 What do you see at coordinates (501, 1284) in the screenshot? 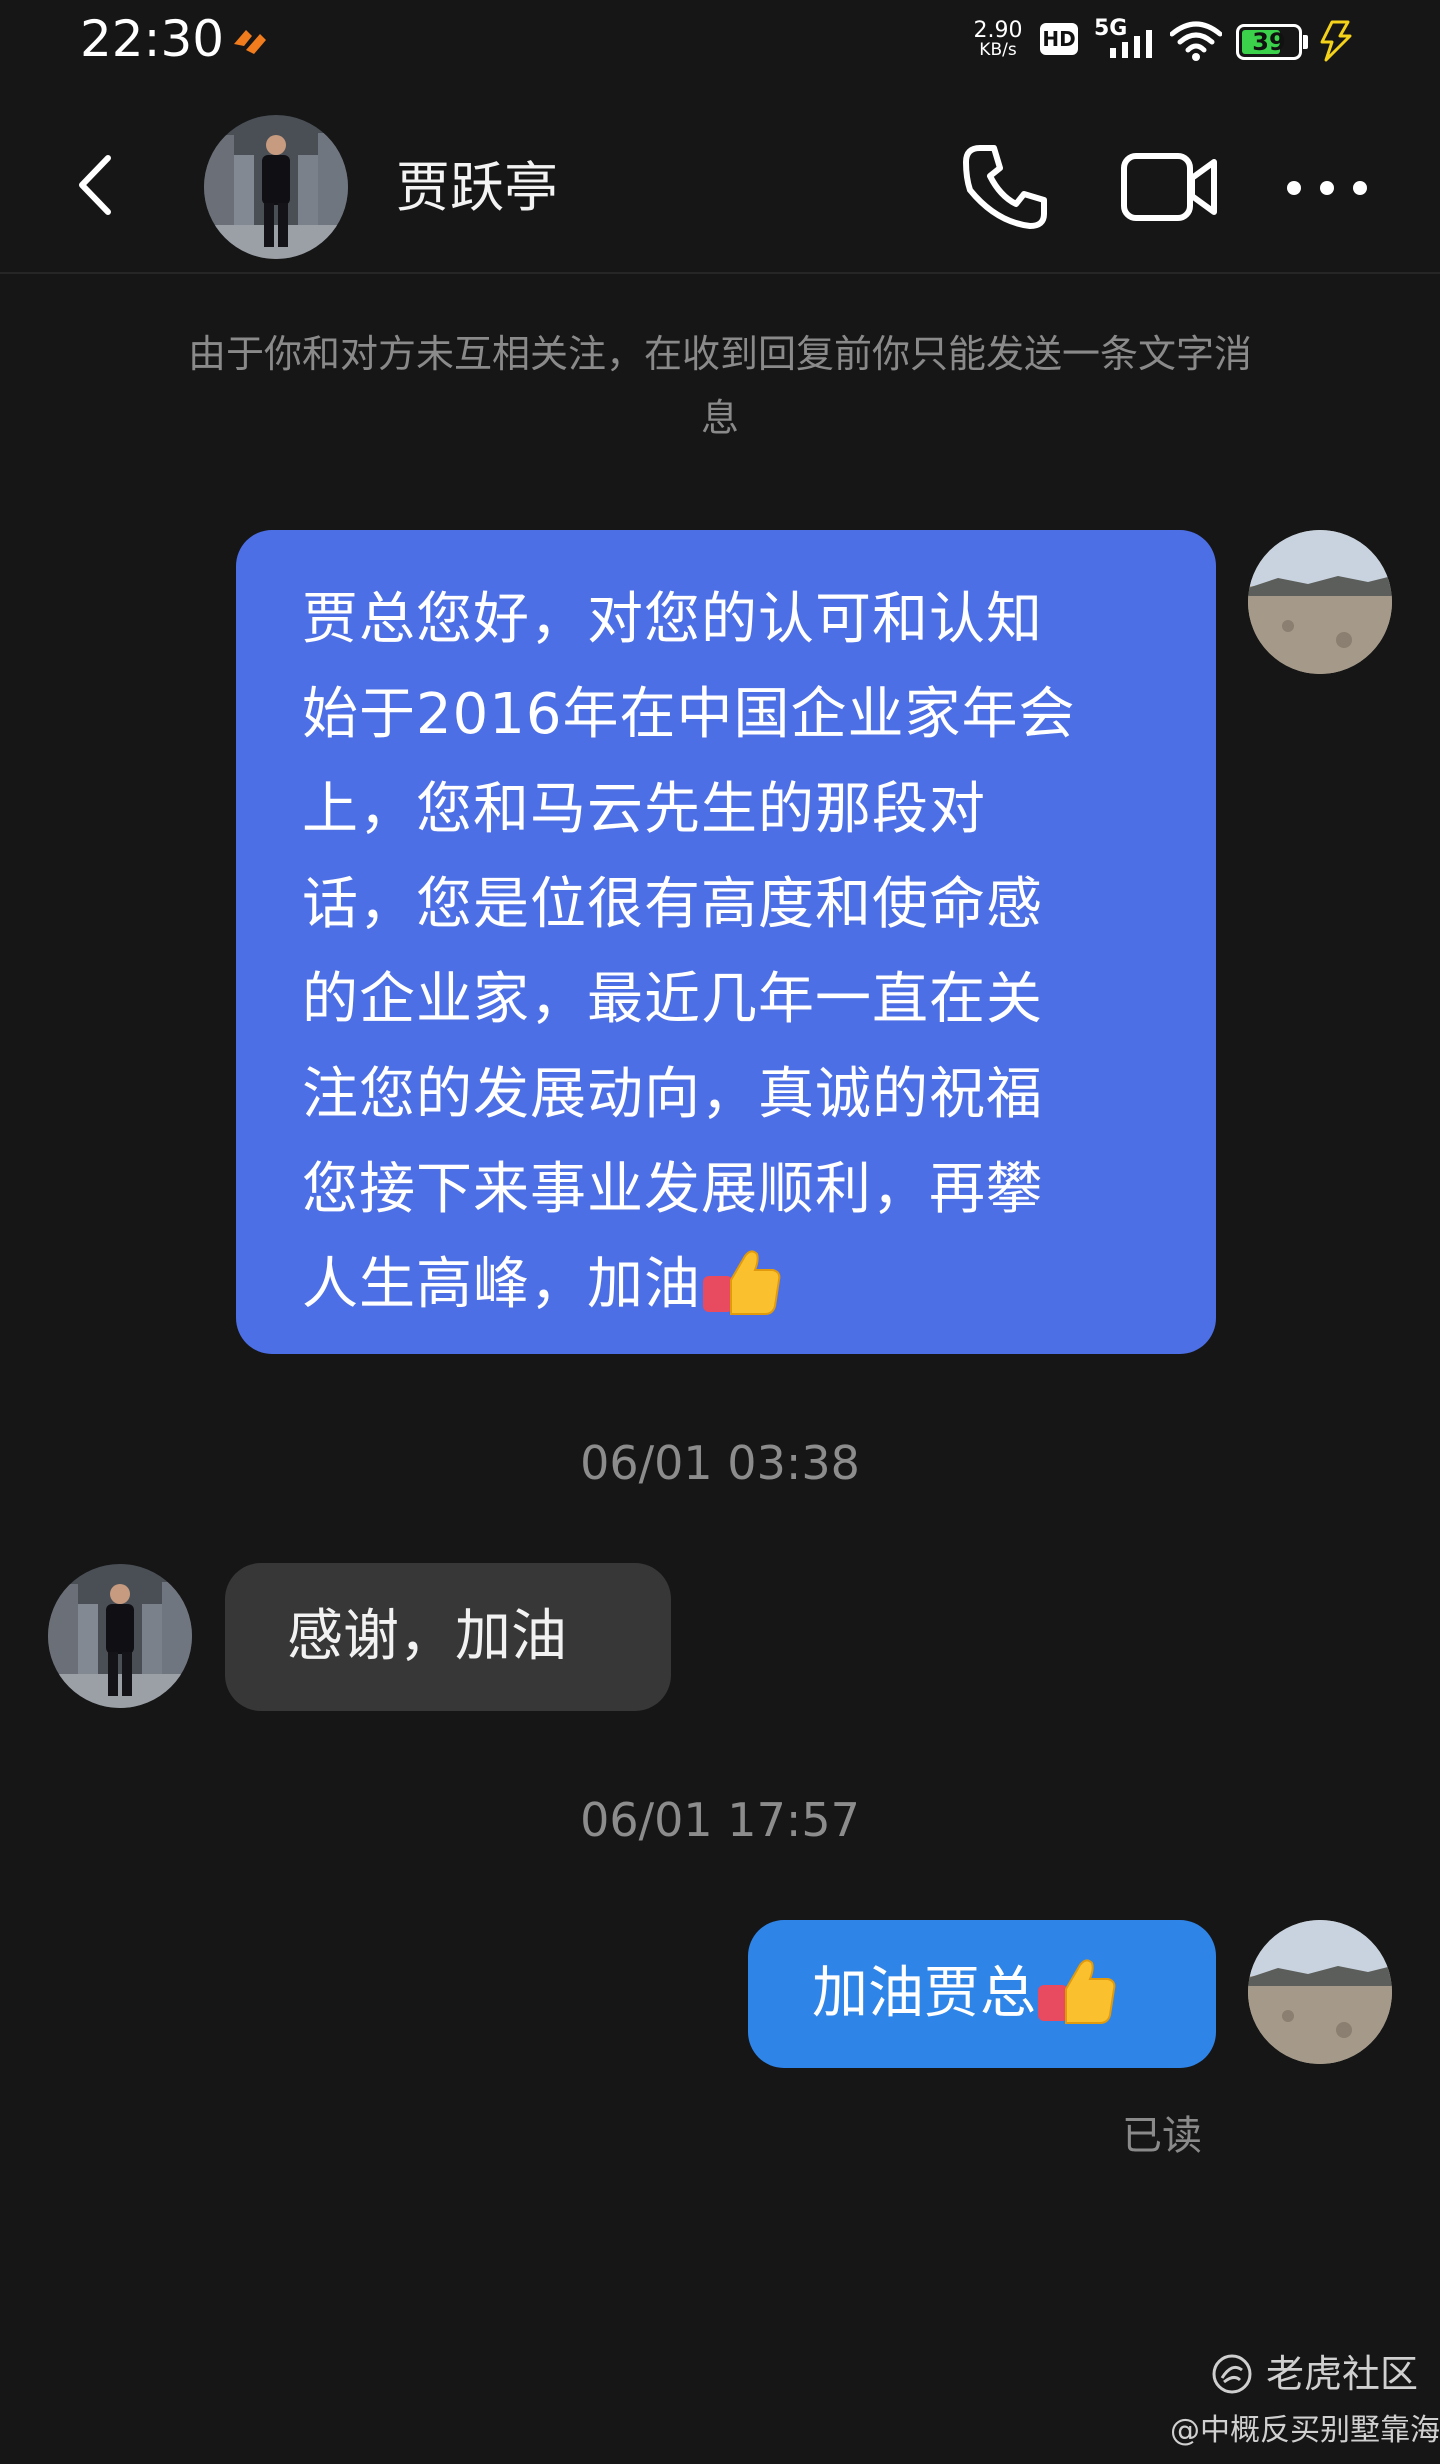
I see `message-line: 人生高峰，加油` at bounding box center [501, 1284].